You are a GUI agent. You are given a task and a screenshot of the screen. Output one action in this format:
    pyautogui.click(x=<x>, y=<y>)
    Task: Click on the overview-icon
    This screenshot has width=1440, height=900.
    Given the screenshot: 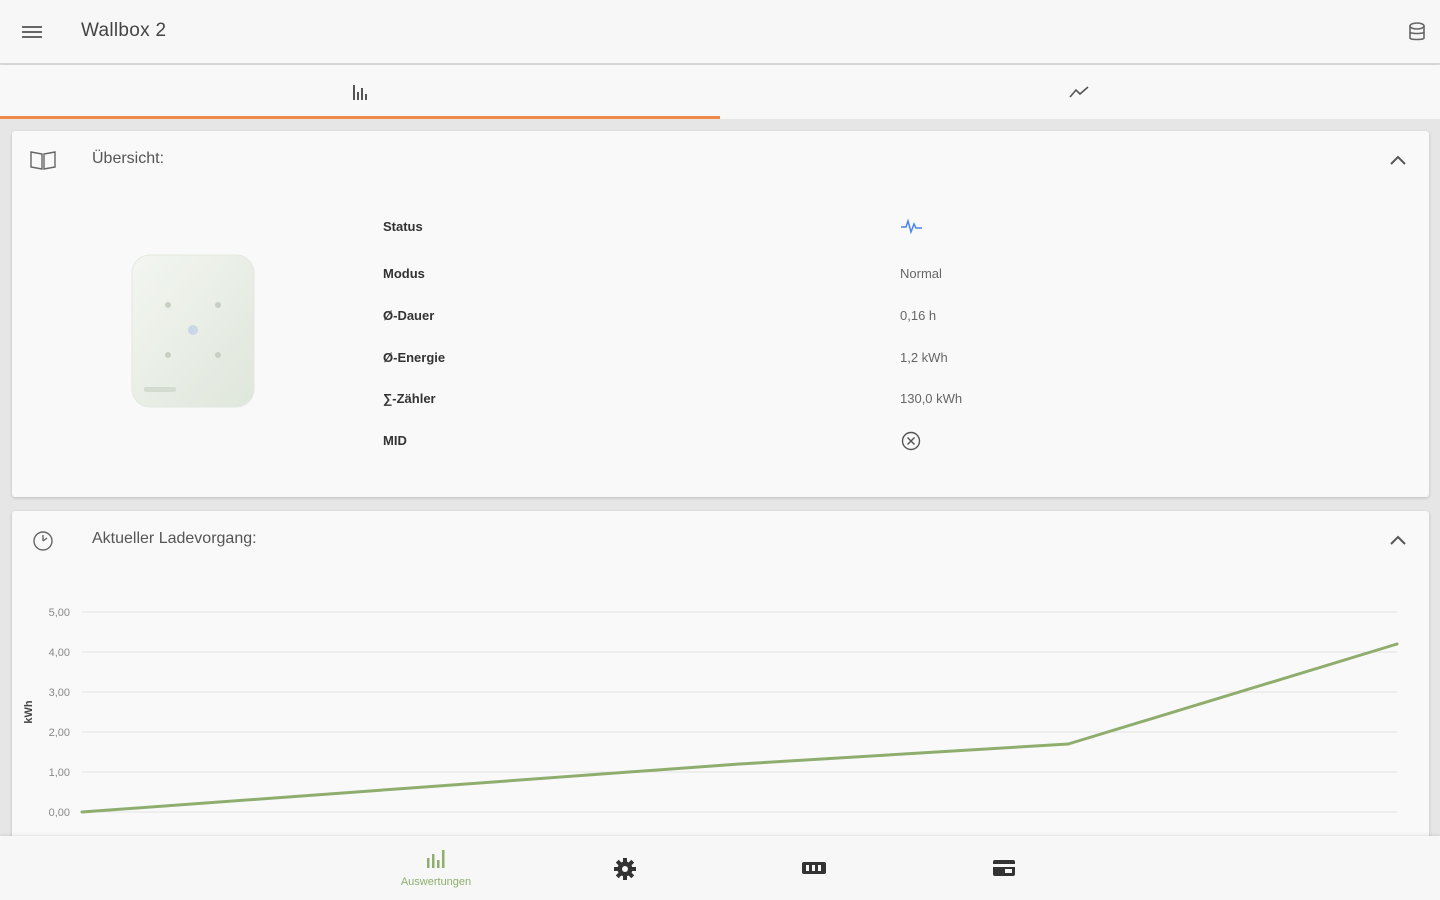 What is the action you would take?
    pyautogui.click(x=814, y=868)
    